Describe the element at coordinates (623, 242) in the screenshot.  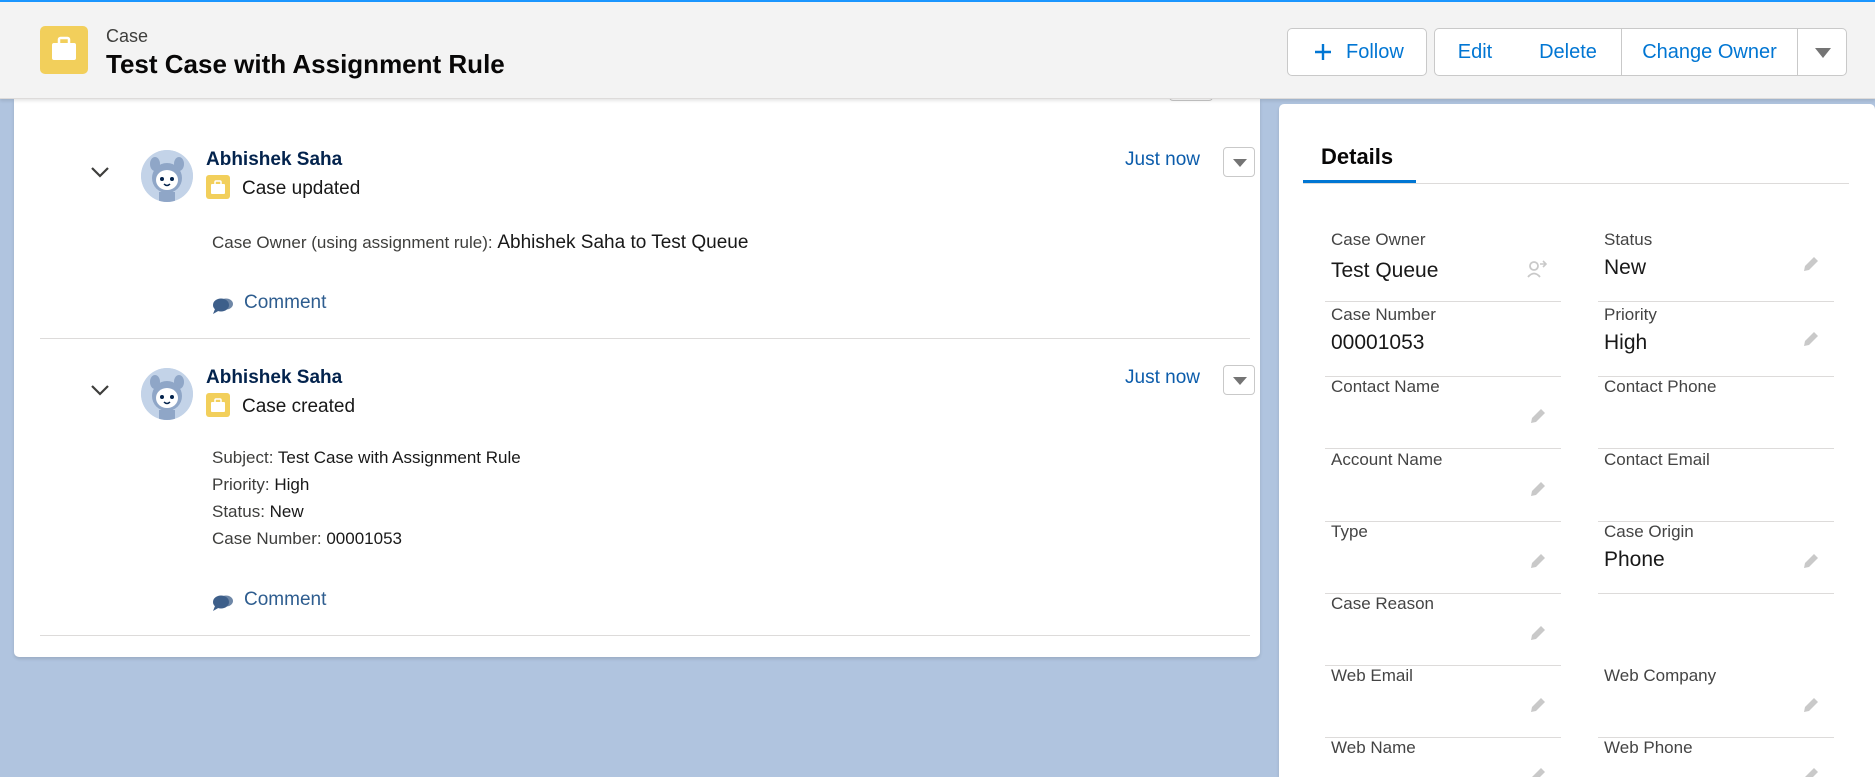
I see `change-value: Abhishek Saha to Test Queue` at that location.